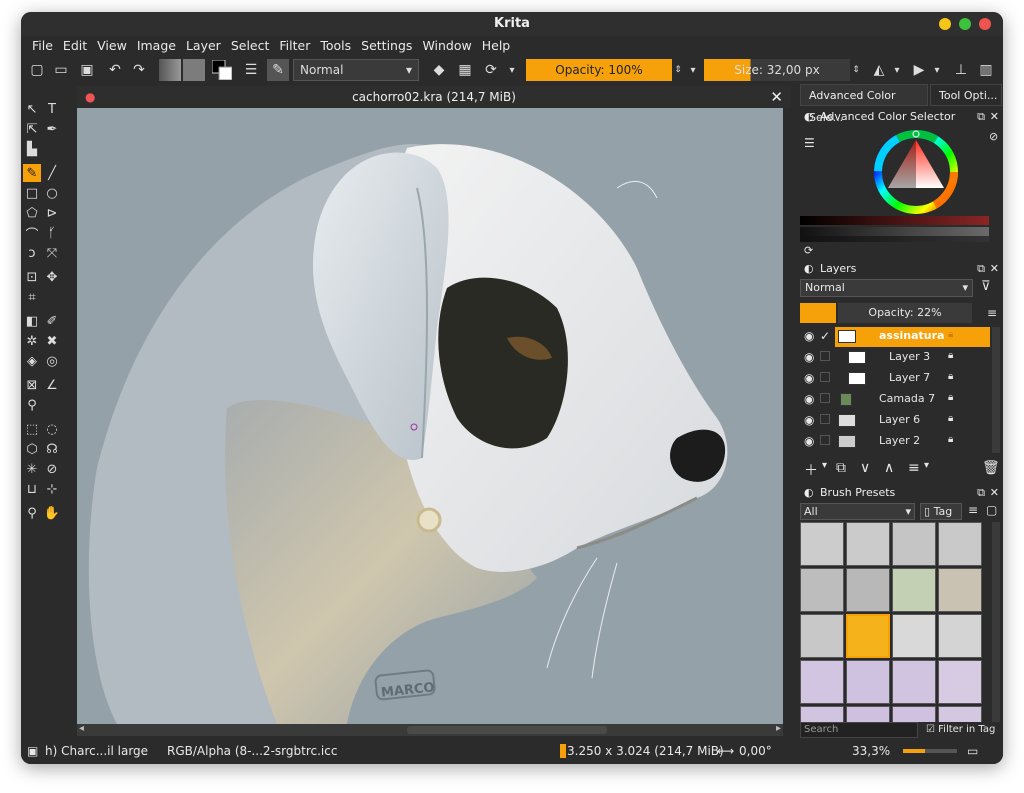  Describe the element at coordinates (52, 193) in the screenshot. I see `ellipse-tool-icon: ○` at that location.